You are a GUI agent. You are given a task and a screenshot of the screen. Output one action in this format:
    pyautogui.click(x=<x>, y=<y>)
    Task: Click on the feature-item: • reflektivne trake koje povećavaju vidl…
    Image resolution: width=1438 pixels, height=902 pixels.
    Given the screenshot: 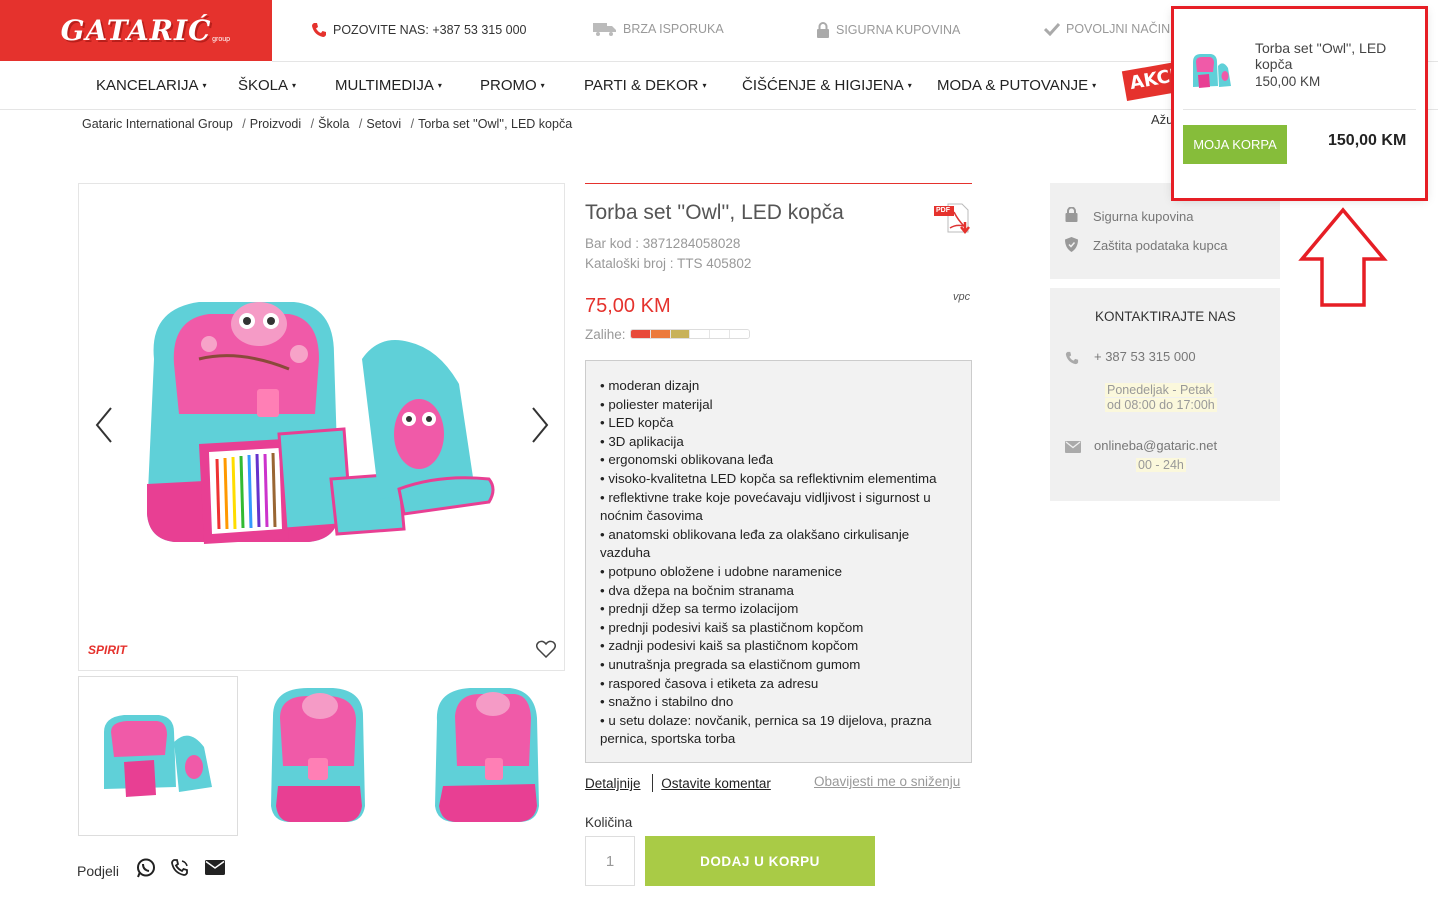 What is the action you would take?
    pyautogui.click(x=765, y=506)
    